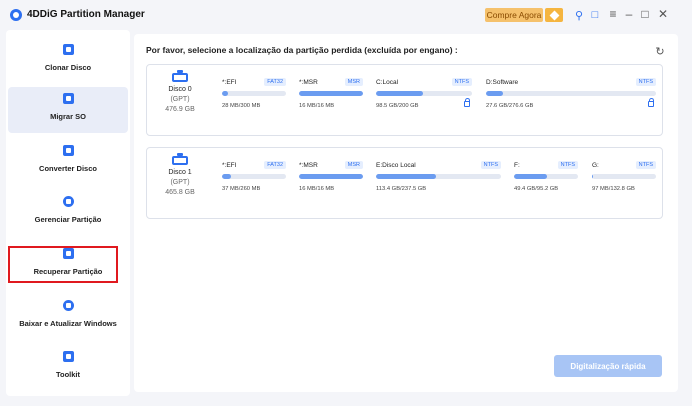 This screenshot has width=692, height=406. Describe the element at coordinates (68, 150) in the screenshot. I see `convert-disk-icon` at that location.